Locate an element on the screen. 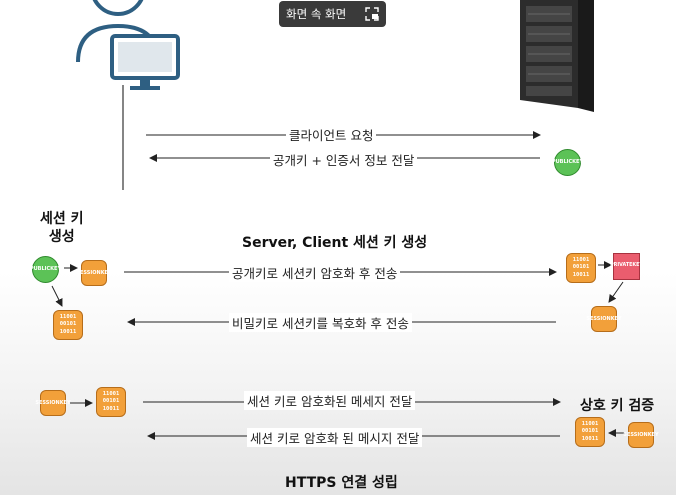  server-session-key-badge: SESSION KEY is located at coordinates (604, 319).